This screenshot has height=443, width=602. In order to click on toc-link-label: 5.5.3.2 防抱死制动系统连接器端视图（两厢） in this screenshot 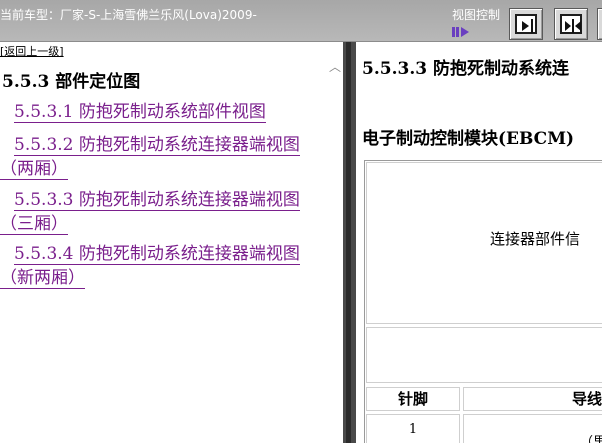, I will do `click(150, 157)`.